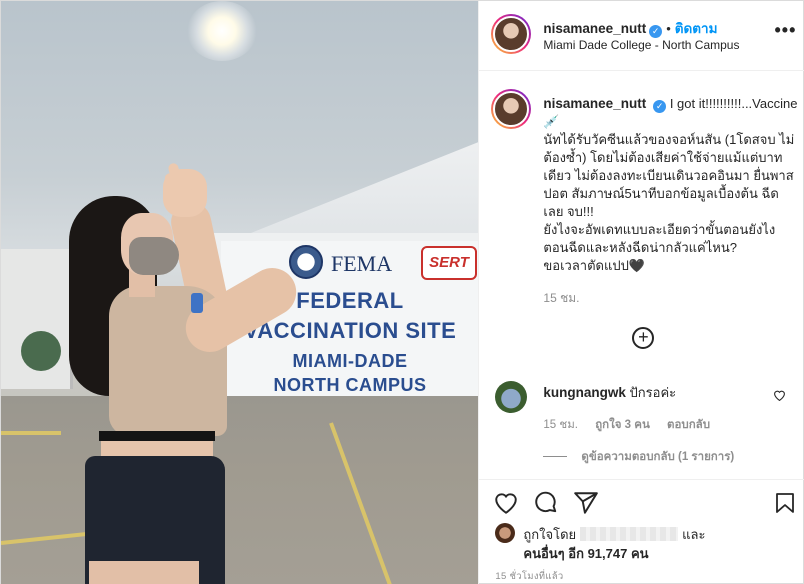  I want to click on comment-time: 15 ชม., so click(560, 425).